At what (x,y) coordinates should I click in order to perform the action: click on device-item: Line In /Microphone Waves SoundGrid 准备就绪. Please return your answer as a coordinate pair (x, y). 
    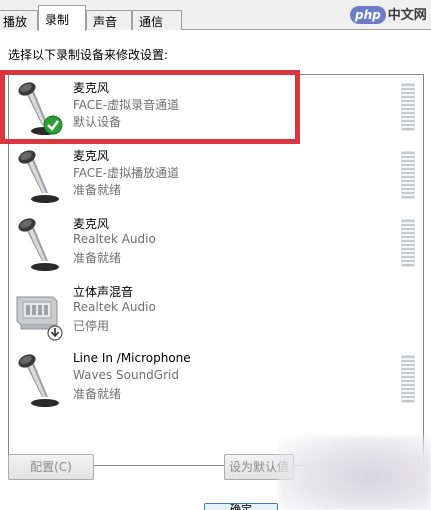
    Looking at the image, I should click on (216, 381).